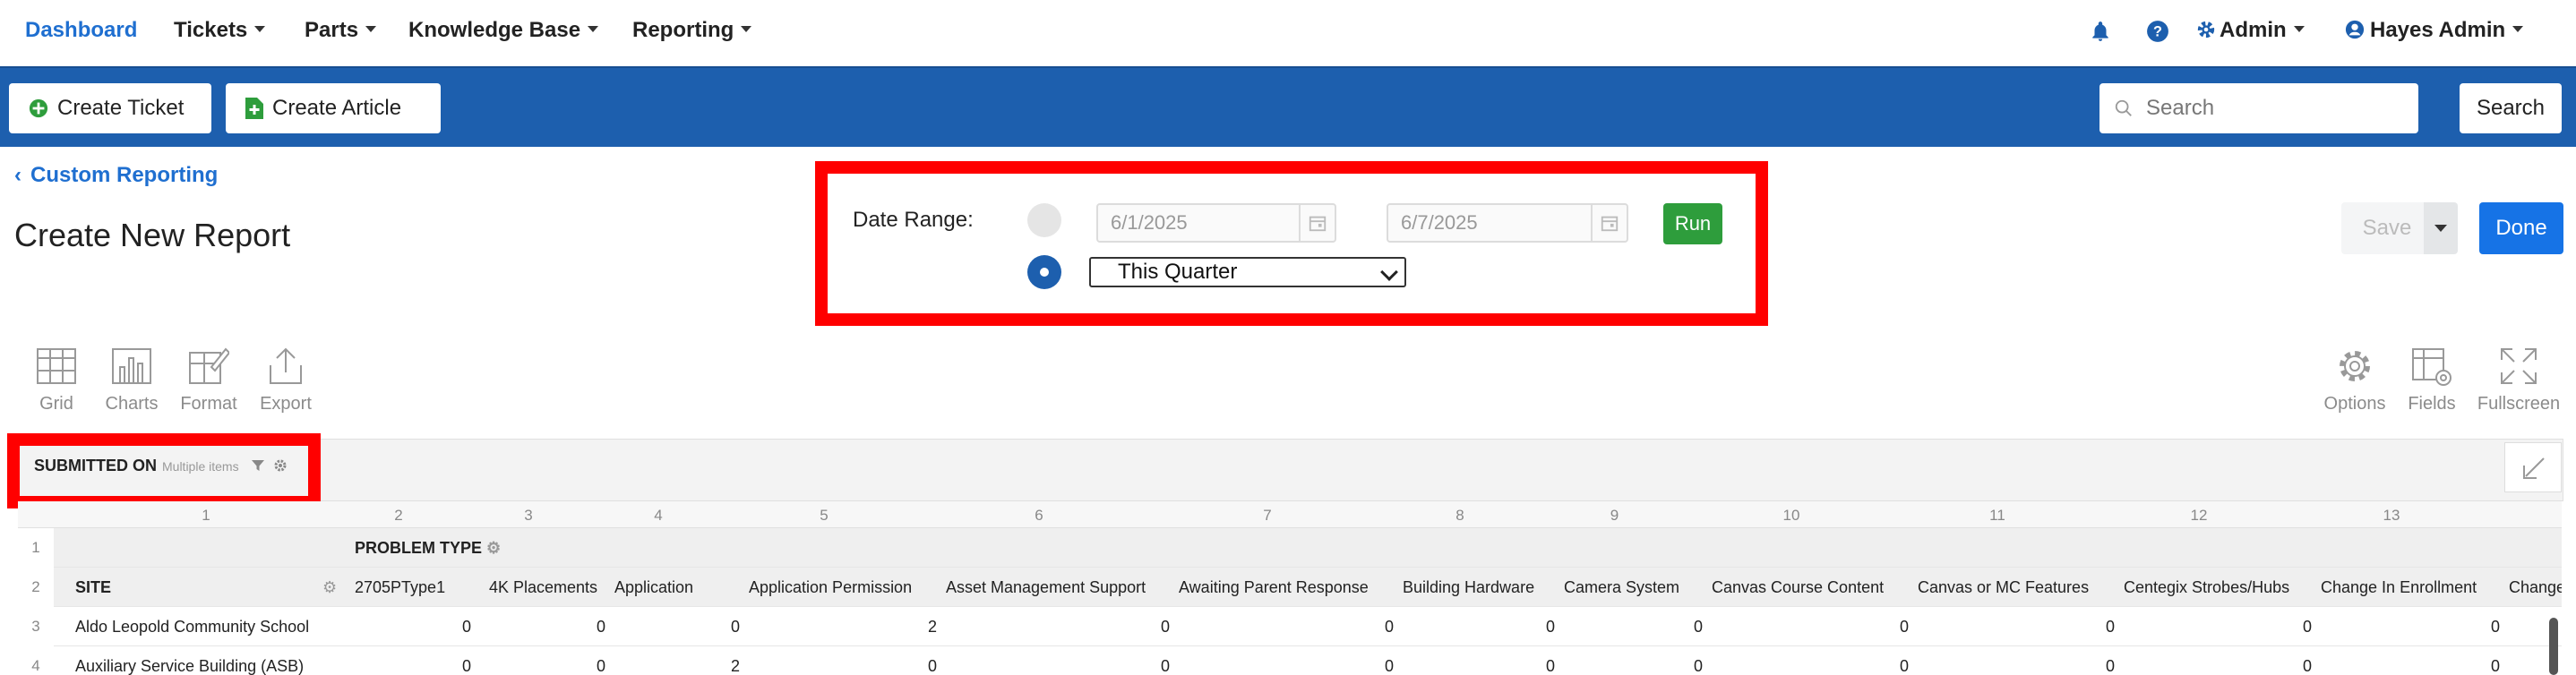 The height and width of the screenshot is (675, 2576). What do you see at coordinates (258, 466) in the screenshot?
I see `filter-icon` at bounding box center [258, 466].